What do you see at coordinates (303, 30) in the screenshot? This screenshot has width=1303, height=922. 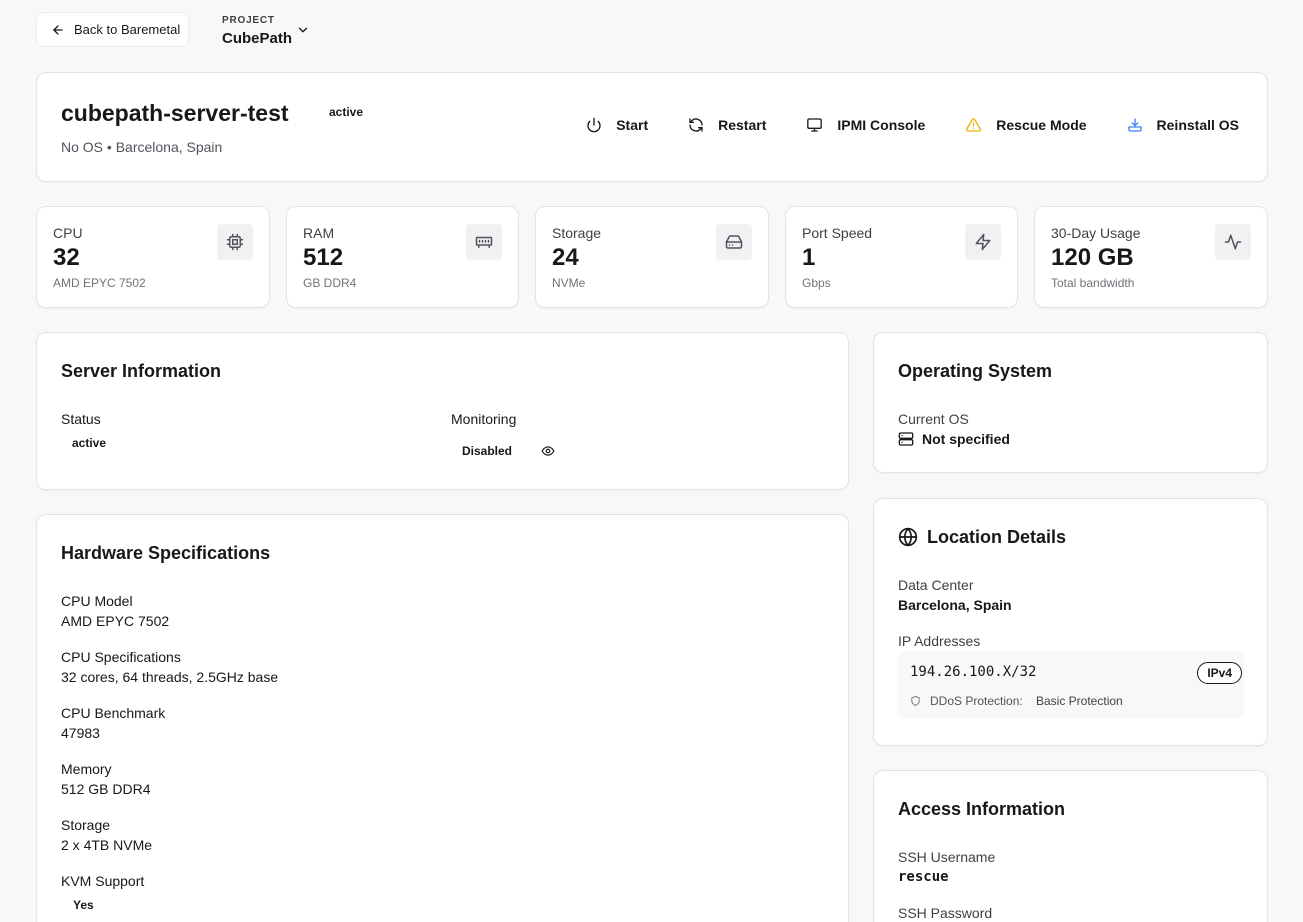 I see `chevron-down-icon` at bounding box center [303, 30].